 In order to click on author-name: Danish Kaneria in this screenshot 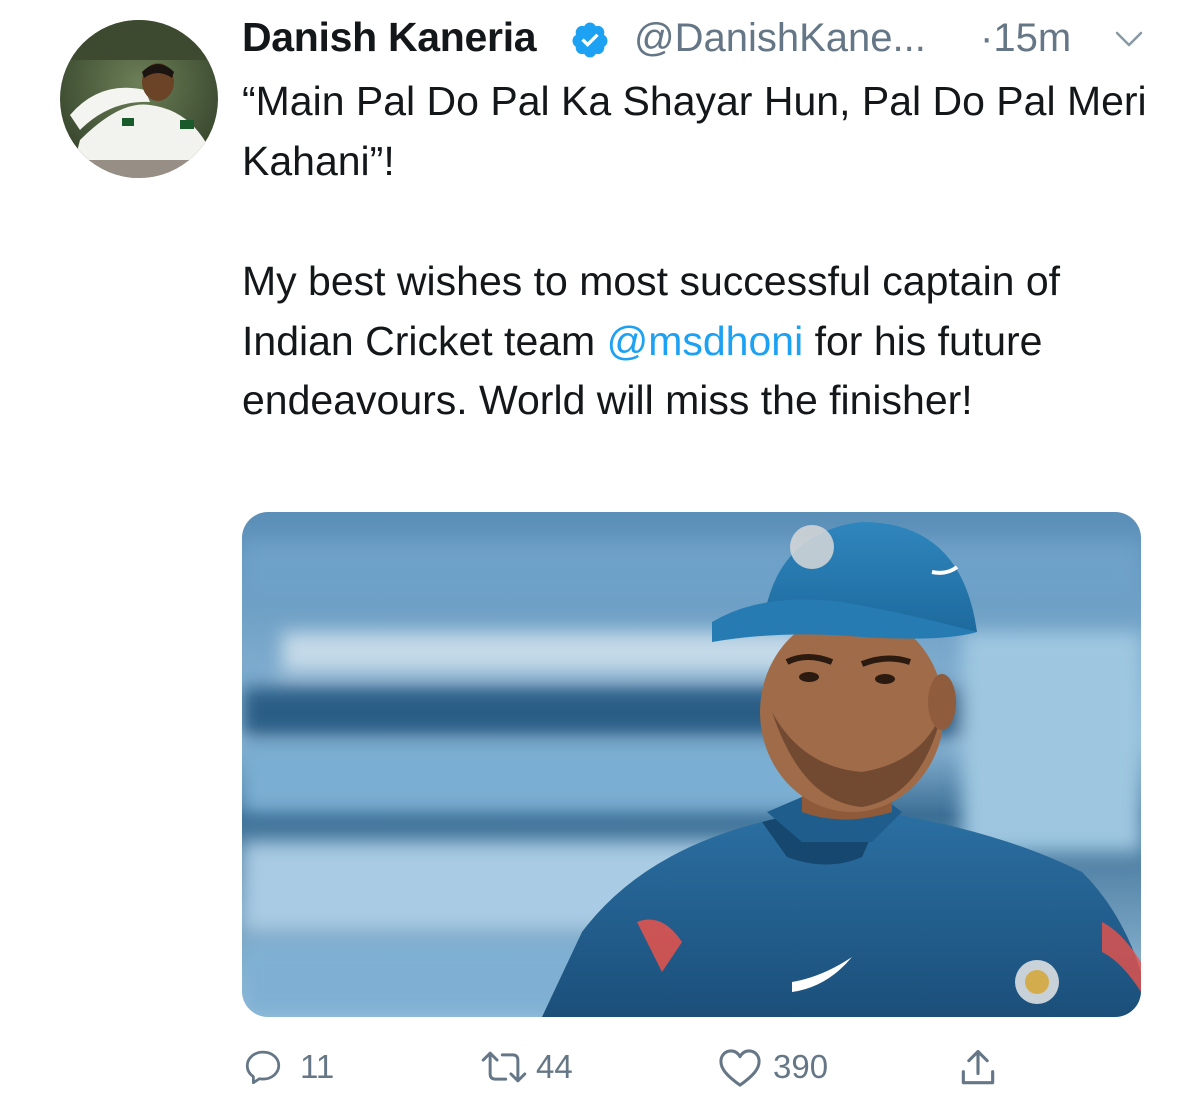, I will do `click(389, 37)`.